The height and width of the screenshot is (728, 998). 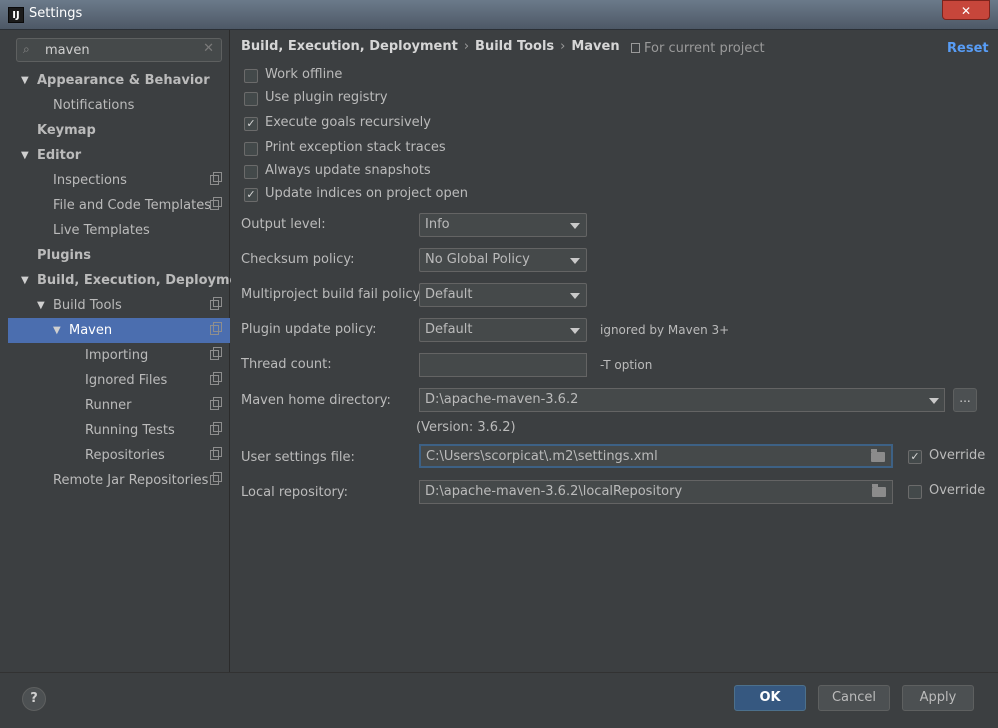 What do you see at coordinates (968, 48) in the screenshot?
I see `reset-link: Reset` at bounding box center [968, 48].